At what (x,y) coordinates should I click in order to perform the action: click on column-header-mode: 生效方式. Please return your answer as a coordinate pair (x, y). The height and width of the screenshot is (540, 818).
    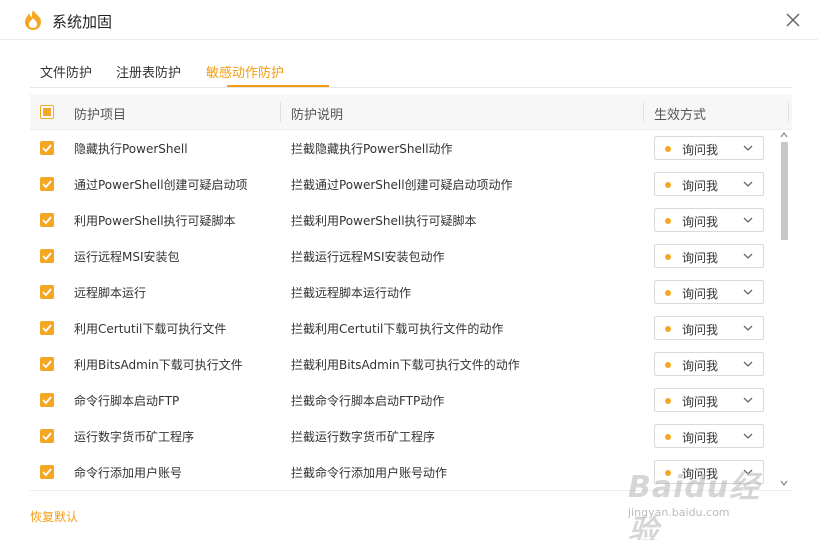
    Looking at the image, I should click on (680, 115).